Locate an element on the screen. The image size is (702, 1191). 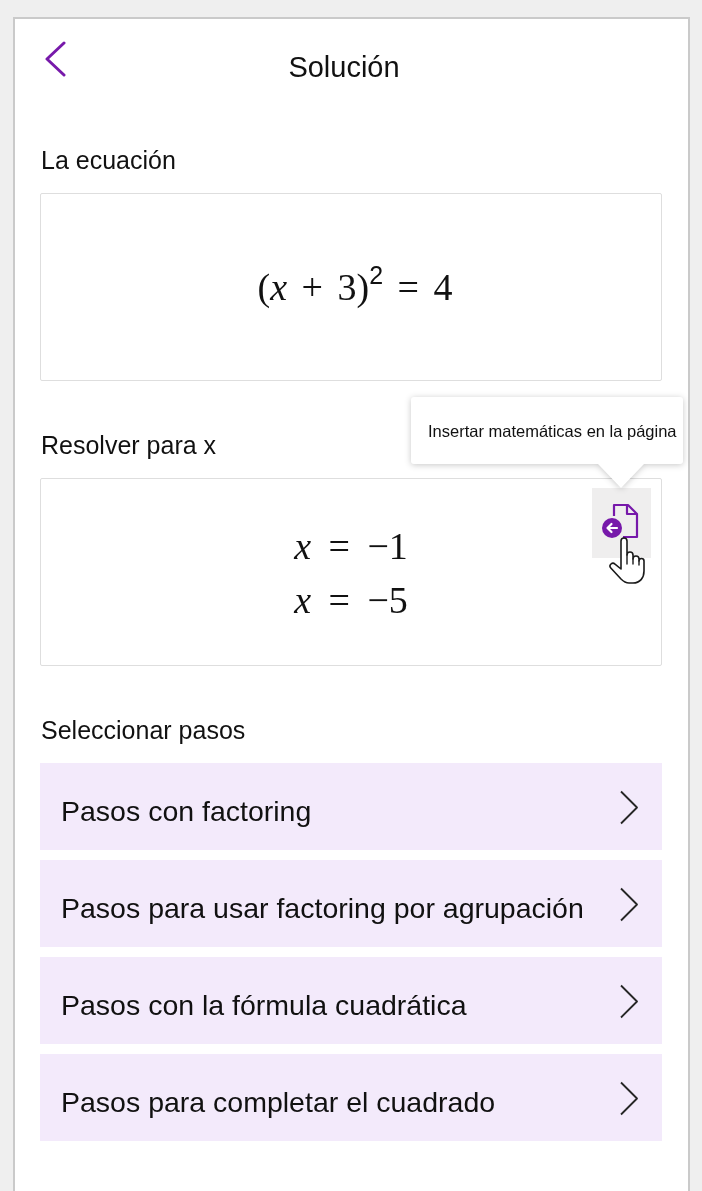
insert-math-button is located at coordinates (621, 523).